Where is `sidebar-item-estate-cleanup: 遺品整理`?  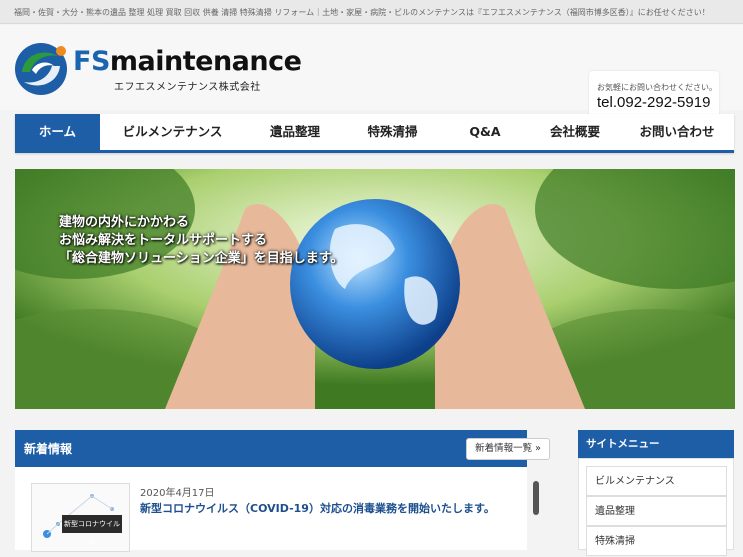 sidebar-item-estate-cleanup: 遺品整理 is located at coordinates (656, 511).